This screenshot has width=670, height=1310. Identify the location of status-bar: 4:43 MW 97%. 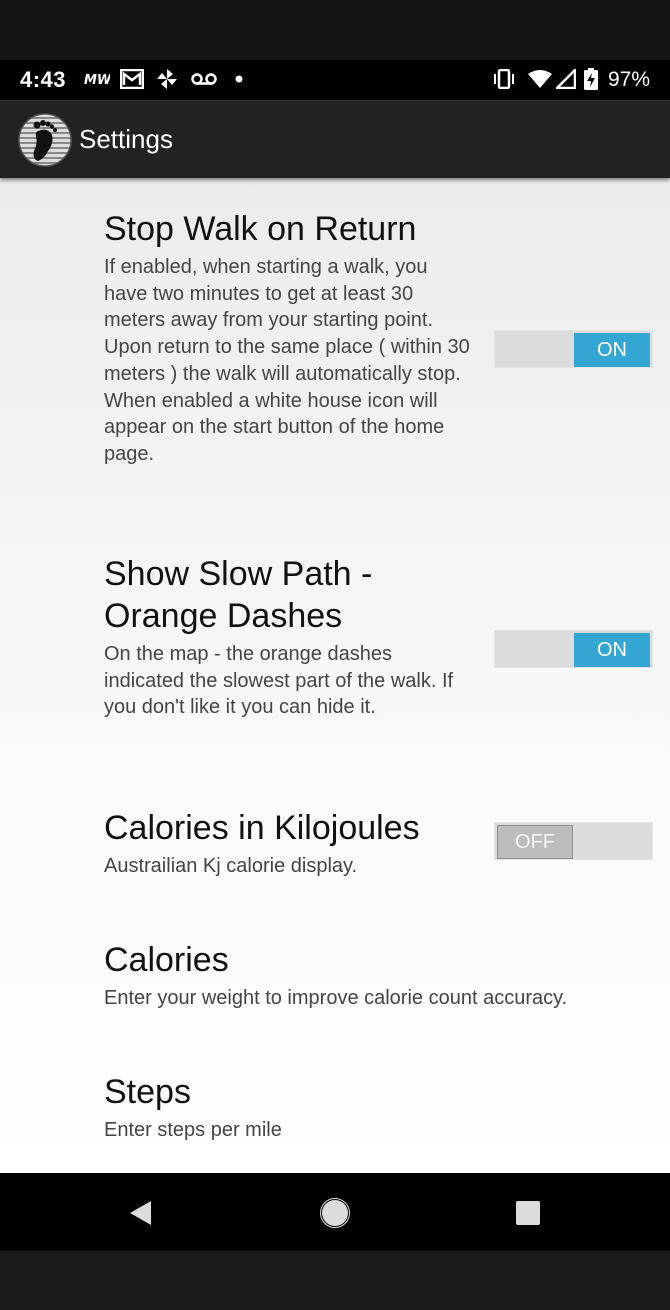
(335, 80).